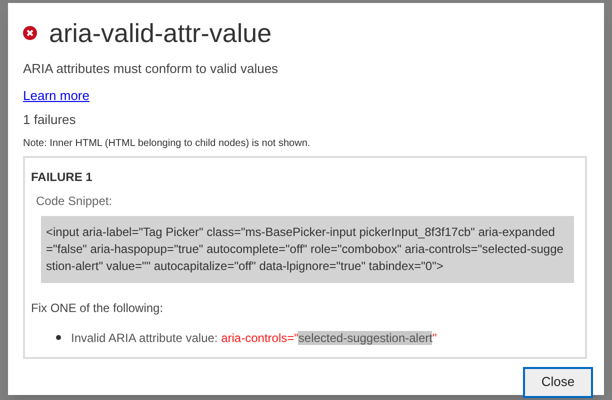  Describe the element at coordinates (167, 143) in the screenshot. I see `note-text: Note: Inner HTML (HTML belonging to child nodes) is not shown.` at that location.